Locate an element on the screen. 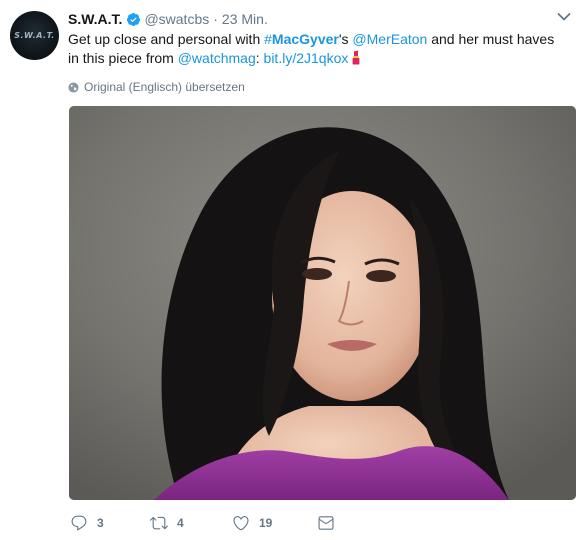 The width and height of the screenshot is (585, 540). hashtag-symbol: # is located at coordinates (268, 39).